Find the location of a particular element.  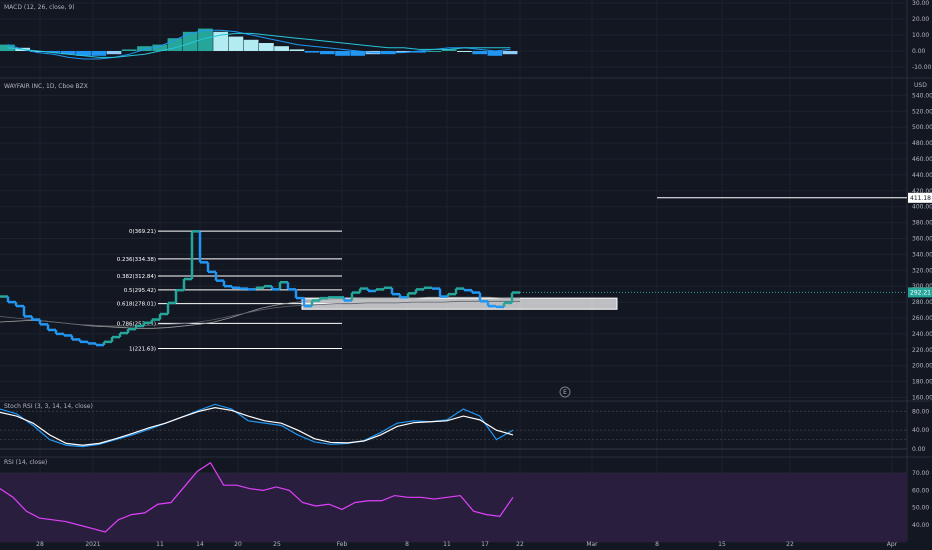

rsi-tick-label: 50.00 is located at coordinates (920, 508).